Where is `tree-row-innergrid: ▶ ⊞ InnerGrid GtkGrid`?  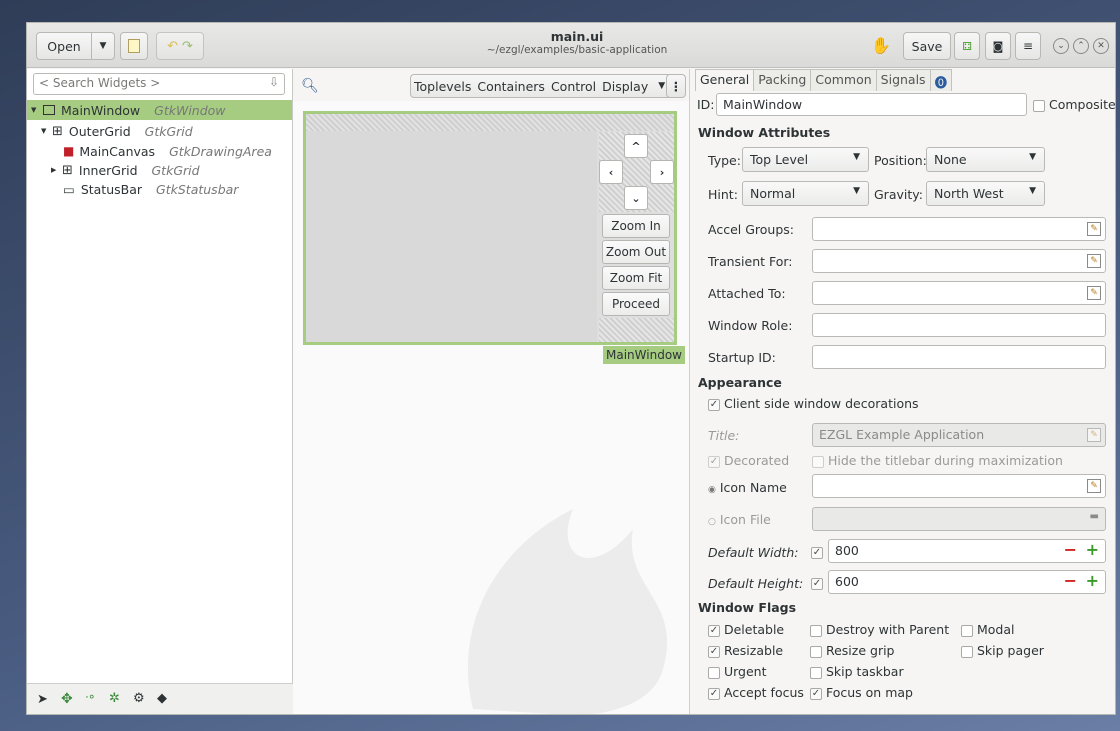 tree-row-innergrid: ▶ ⊞ InnerGrid GtkGrid is located at coordinates (113, 170).